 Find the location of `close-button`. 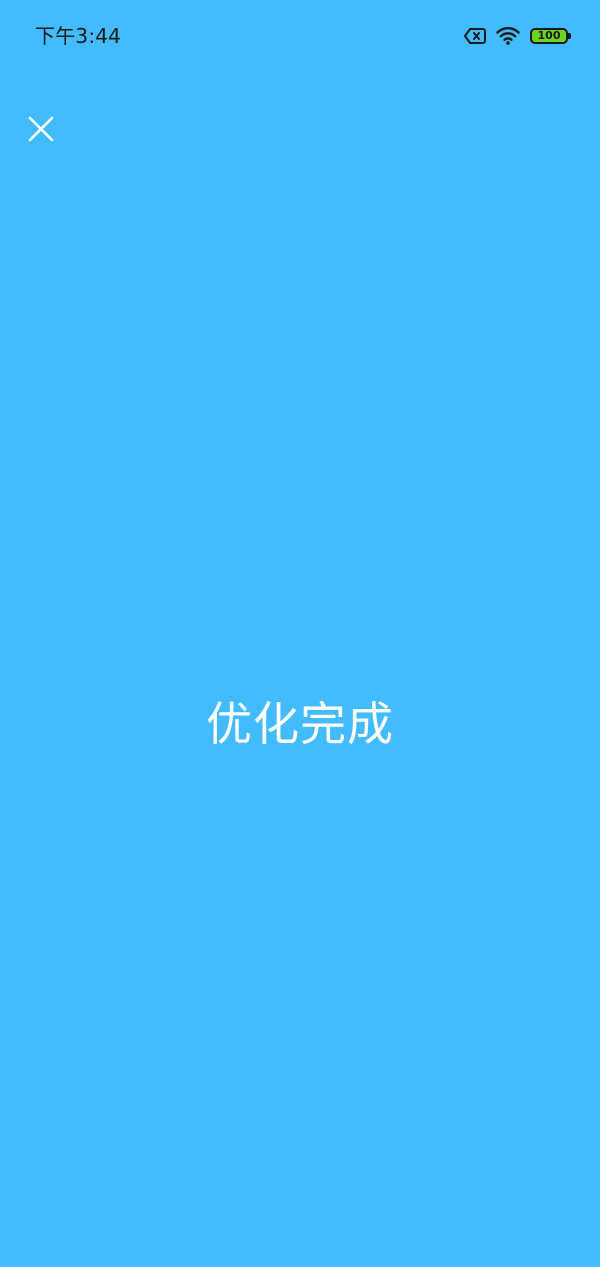

close-button is located at coordinates (41, 129).